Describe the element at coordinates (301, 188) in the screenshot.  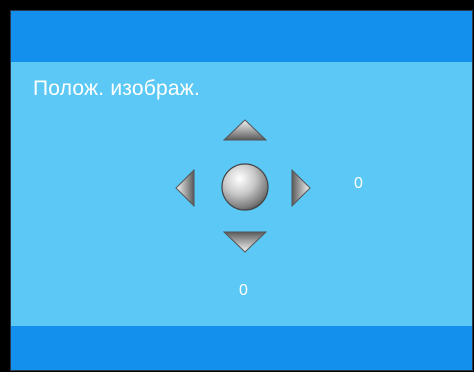
I see `arrow-right-icon` at that location.